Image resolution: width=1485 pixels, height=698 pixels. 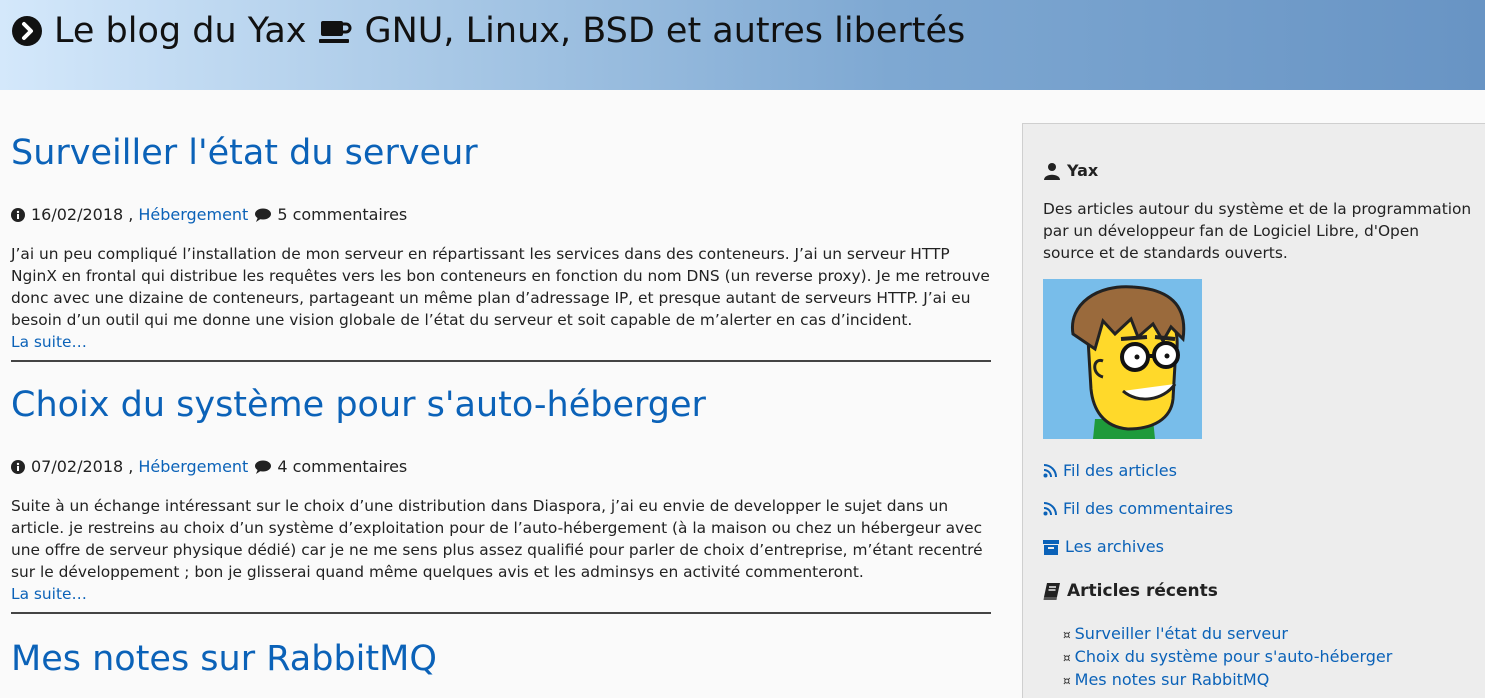 I want to click on book-icon, so click(x=1051, y=591).